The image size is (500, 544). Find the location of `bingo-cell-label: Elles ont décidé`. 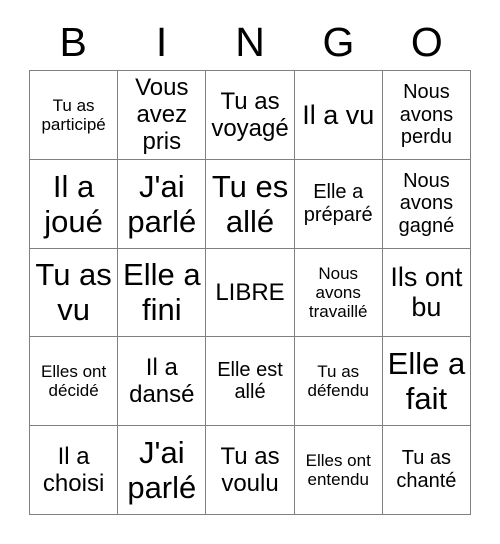

bingo-cell-label: Elles ont décidé is located at coordinates (74, 381).